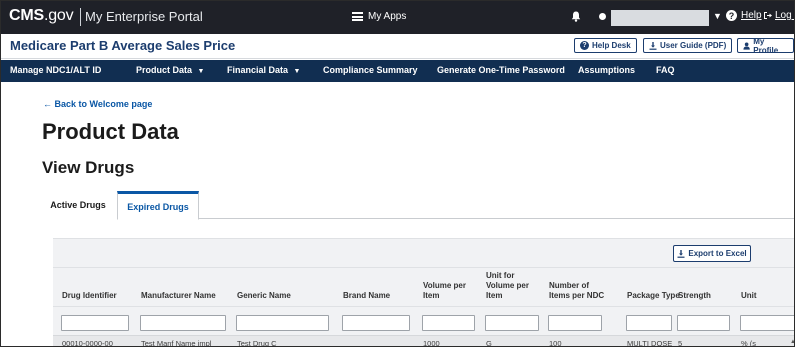 The height and width of the screenshot is (347, 795). What do you see at coordinates (87, 343) in the screenshot?
I see `cell-drug-identifier: 00010-0000-00` at bounding box center [87, 343].